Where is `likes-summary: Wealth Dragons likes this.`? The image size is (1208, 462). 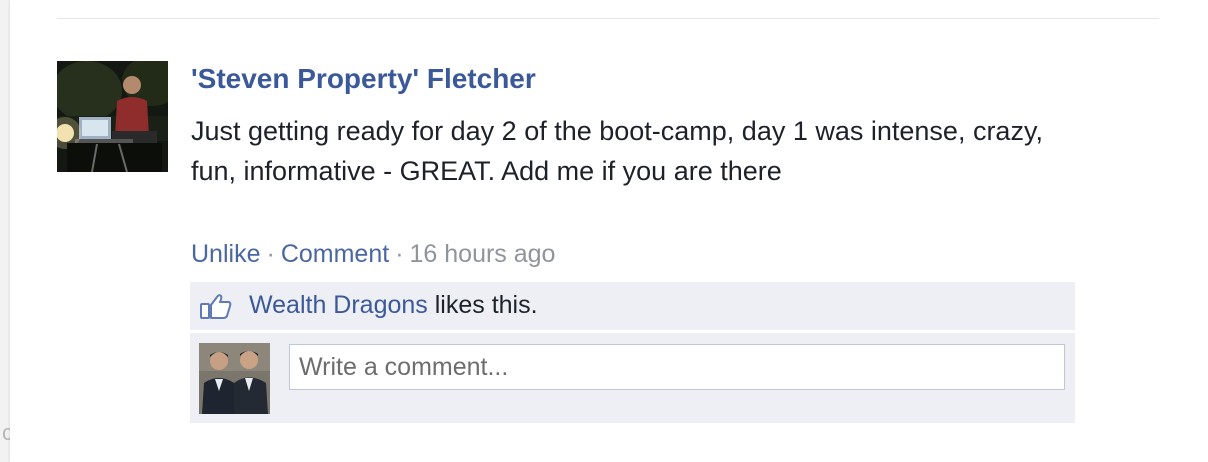 likes-summary: Wealth Dragons likes this. is located at coordinates (632, 306).